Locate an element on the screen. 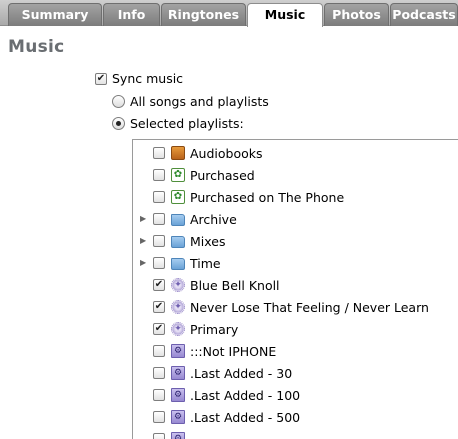 The width and height of the screenshot is (458, 439). sync-music-option: Sync music is located at coordinates (139, 78).